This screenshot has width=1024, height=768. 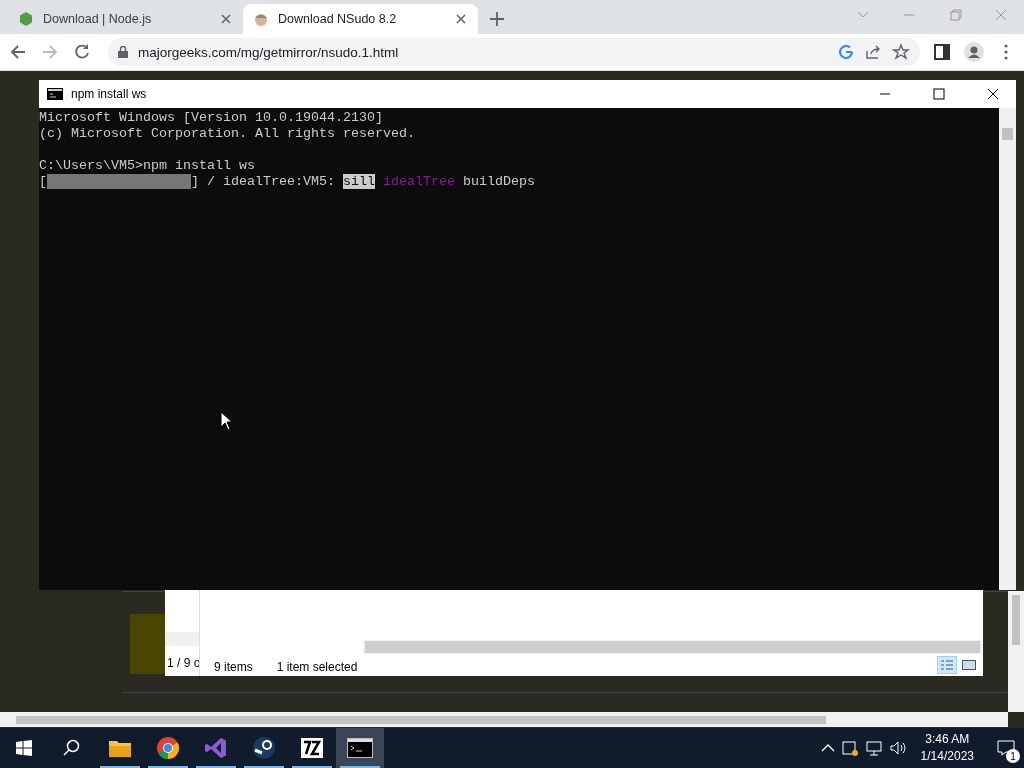 I want to click on address-bar: majorgeeks.com/mg/getmirror/nsudo.1.html, so click(x=514, y=52).